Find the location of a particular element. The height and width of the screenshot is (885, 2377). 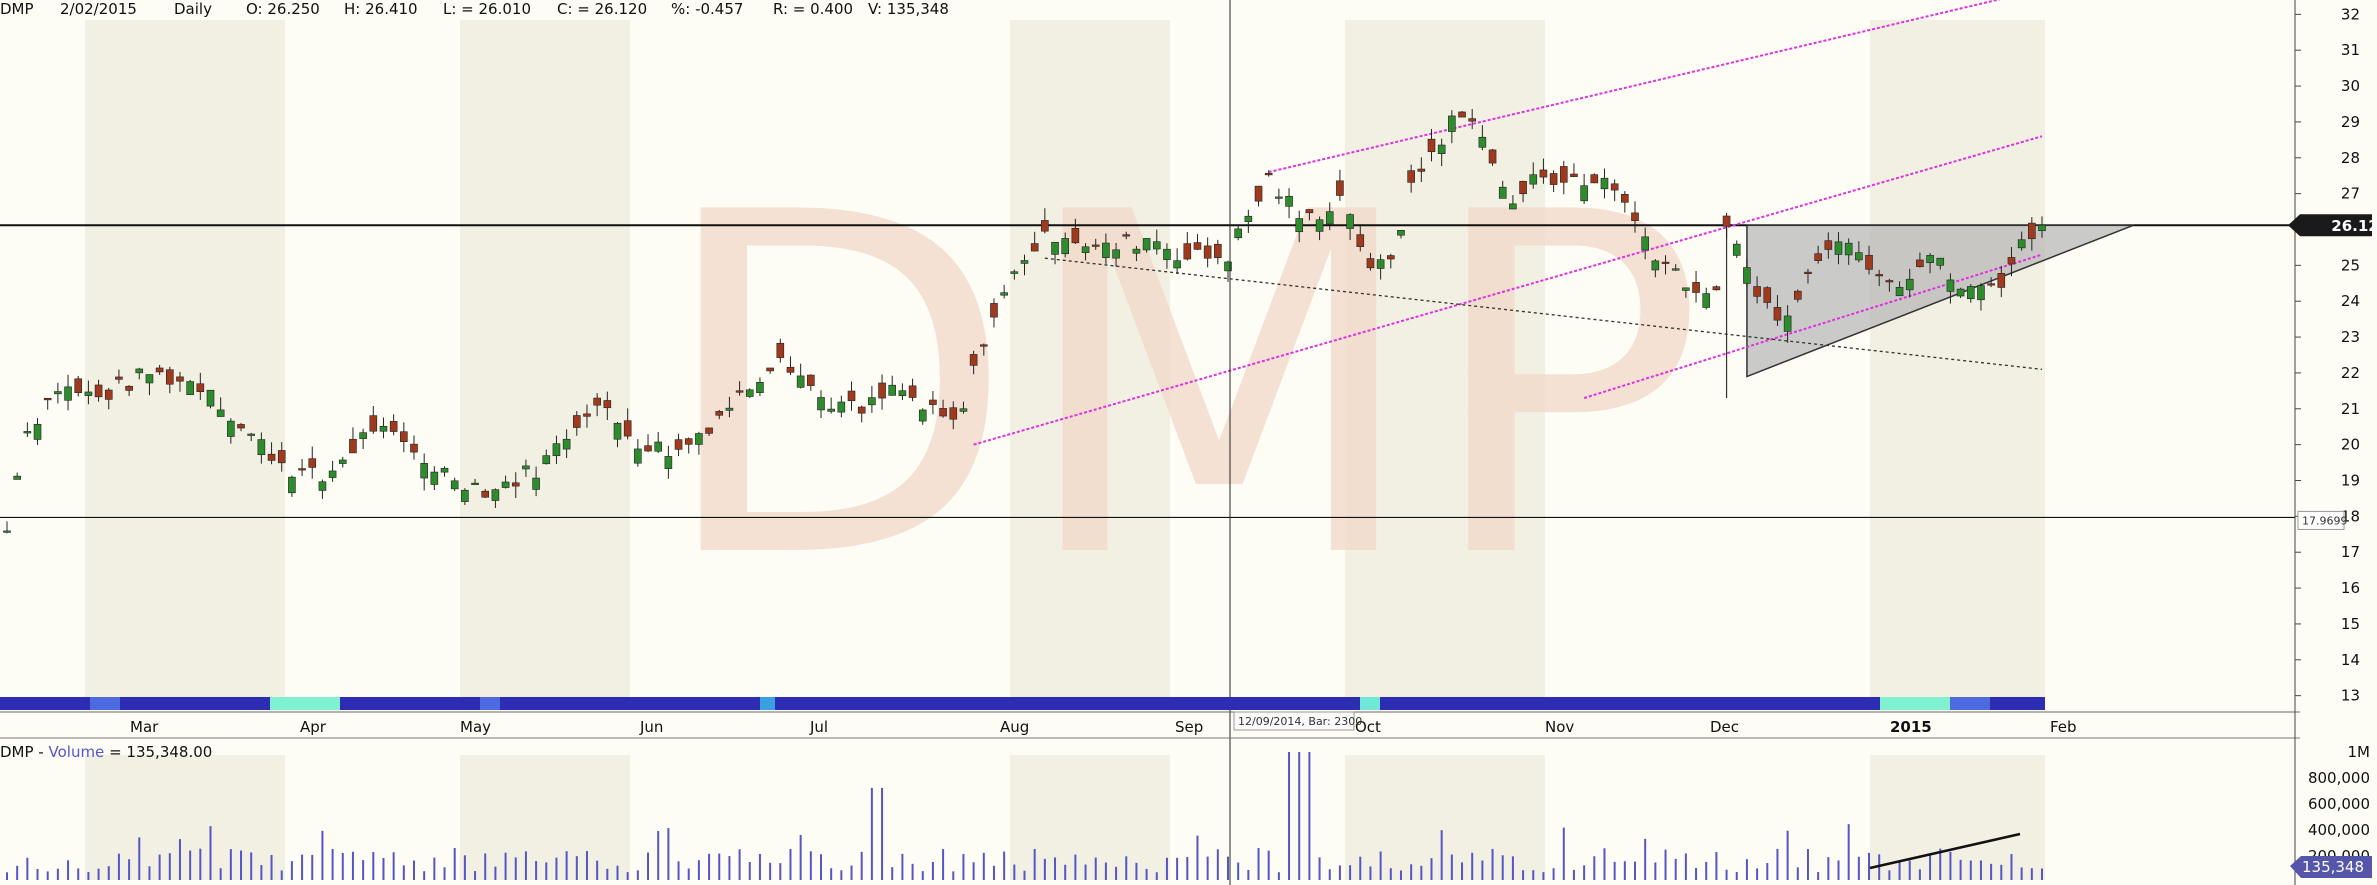

volume-value: V: 135,348 is located at coordinates (908, 9).